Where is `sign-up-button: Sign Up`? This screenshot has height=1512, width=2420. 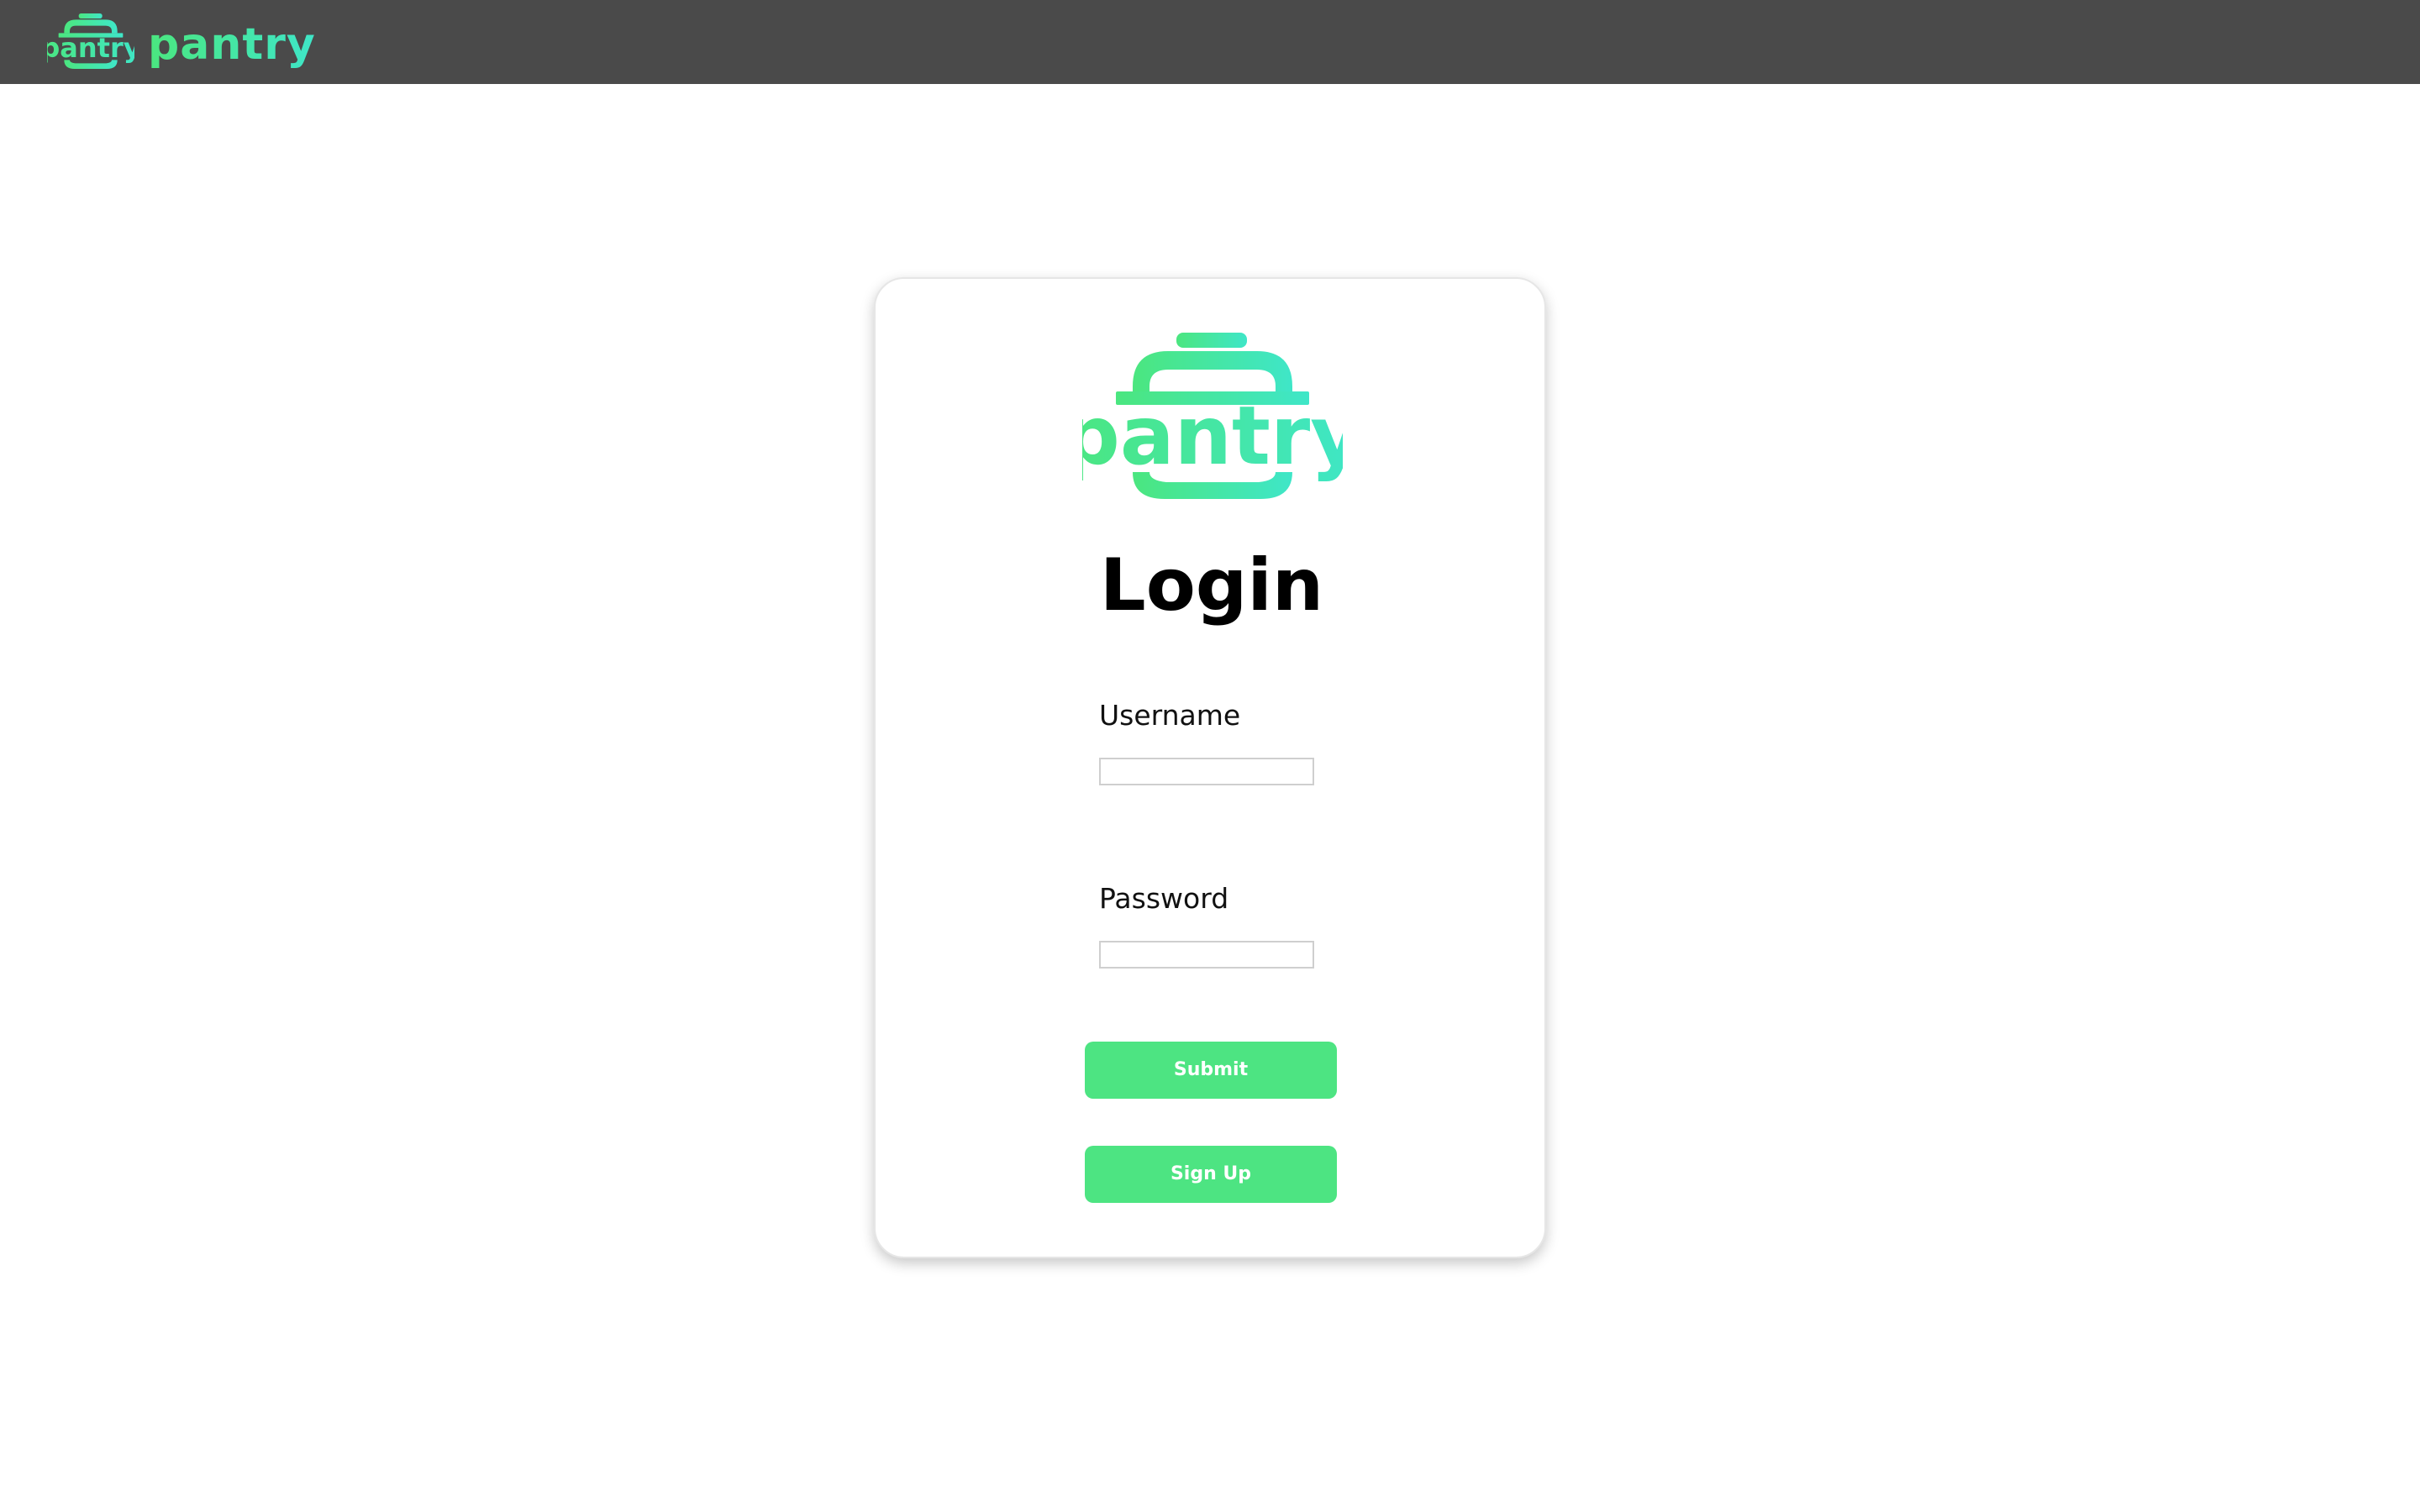
sign-up-button: Sign Up is located at coordinates (1211, 1174).